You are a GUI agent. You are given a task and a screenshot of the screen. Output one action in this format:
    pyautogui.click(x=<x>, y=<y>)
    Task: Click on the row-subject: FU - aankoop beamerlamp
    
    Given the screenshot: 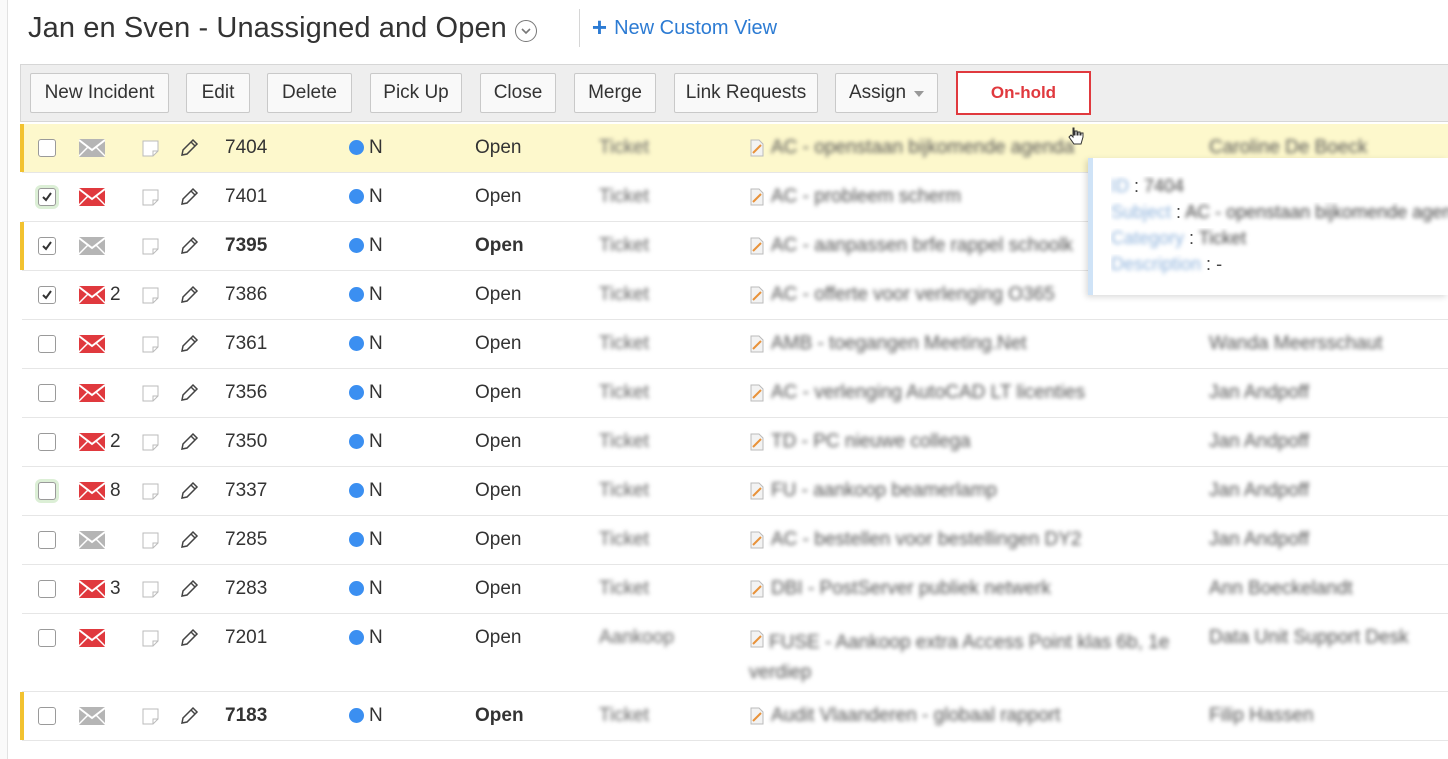 What is the action you would take?
    pyautogui.click(x=884, y=491)
    